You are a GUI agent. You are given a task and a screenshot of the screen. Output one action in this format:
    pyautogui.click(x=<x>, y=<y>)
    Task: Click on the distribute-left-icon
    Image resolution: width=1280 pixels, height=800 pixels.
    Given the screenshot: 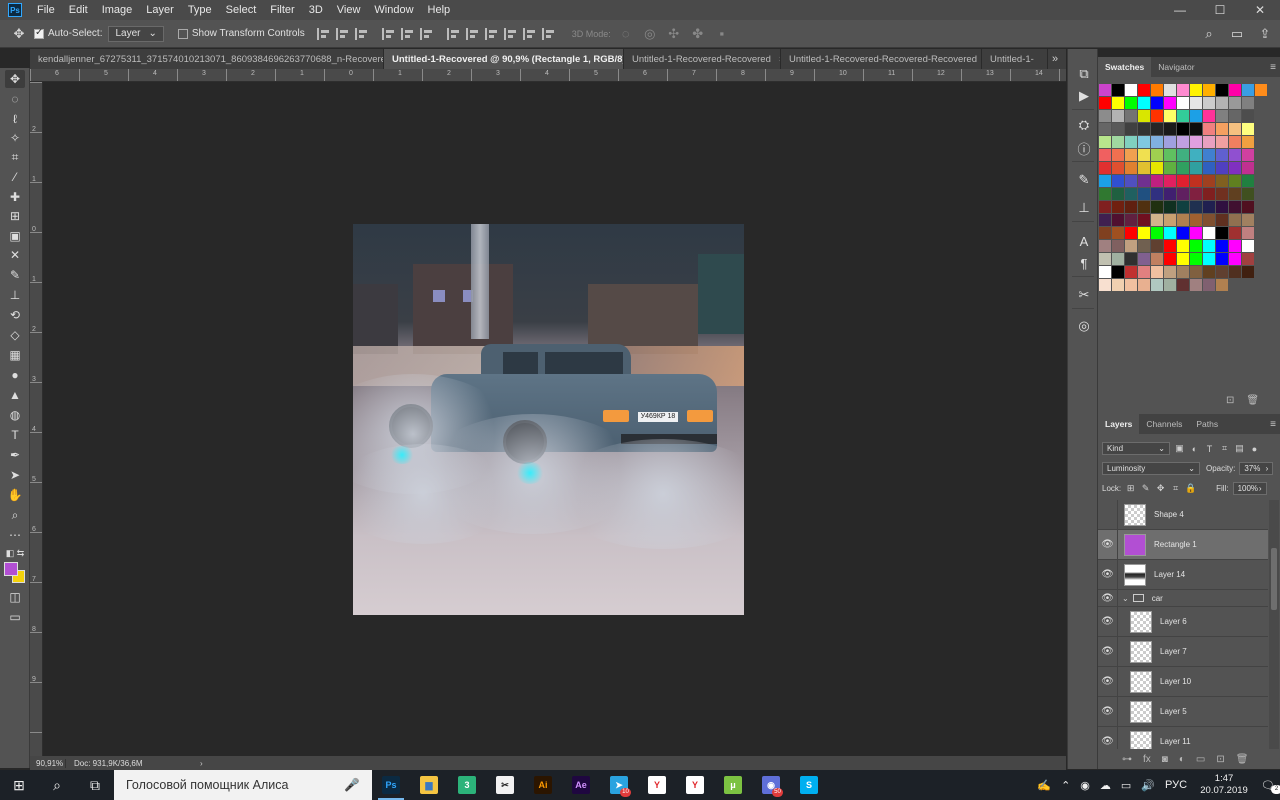 What is the action you would take?
    pyautogui.click(x=510, y=33)
    